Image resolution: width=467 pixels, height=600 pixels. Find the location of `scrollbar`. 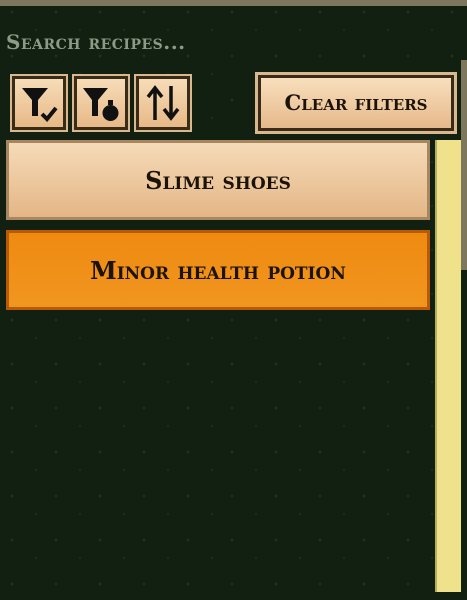

scrollbar is located at coordinates (448, 366).